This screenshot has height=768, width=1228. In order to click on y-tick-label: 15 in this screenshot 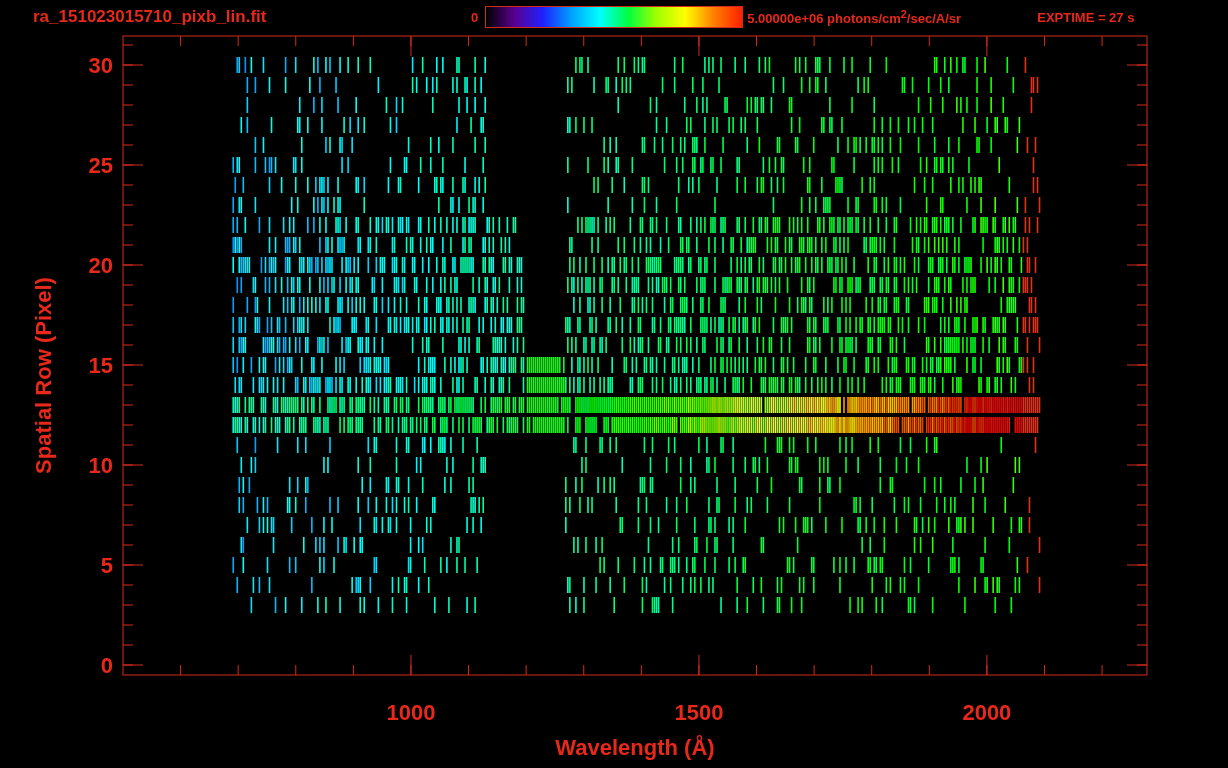, I will do `click(100, 365)`.